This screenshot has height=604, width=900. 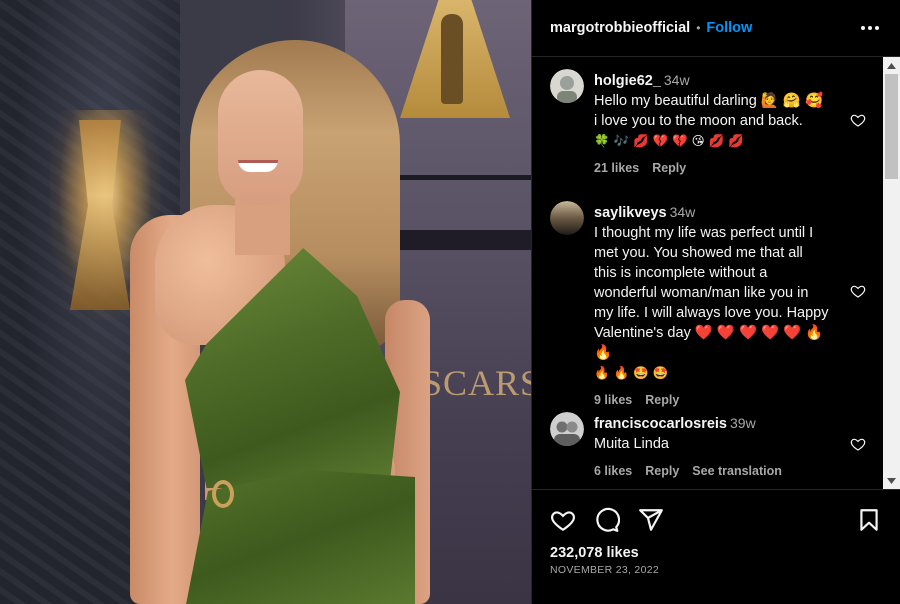 What do you see at coordinates (698, 121) in the screenshot?
I see `comment-text: i love you to the moon and back.` at bounding box center [698, 121].